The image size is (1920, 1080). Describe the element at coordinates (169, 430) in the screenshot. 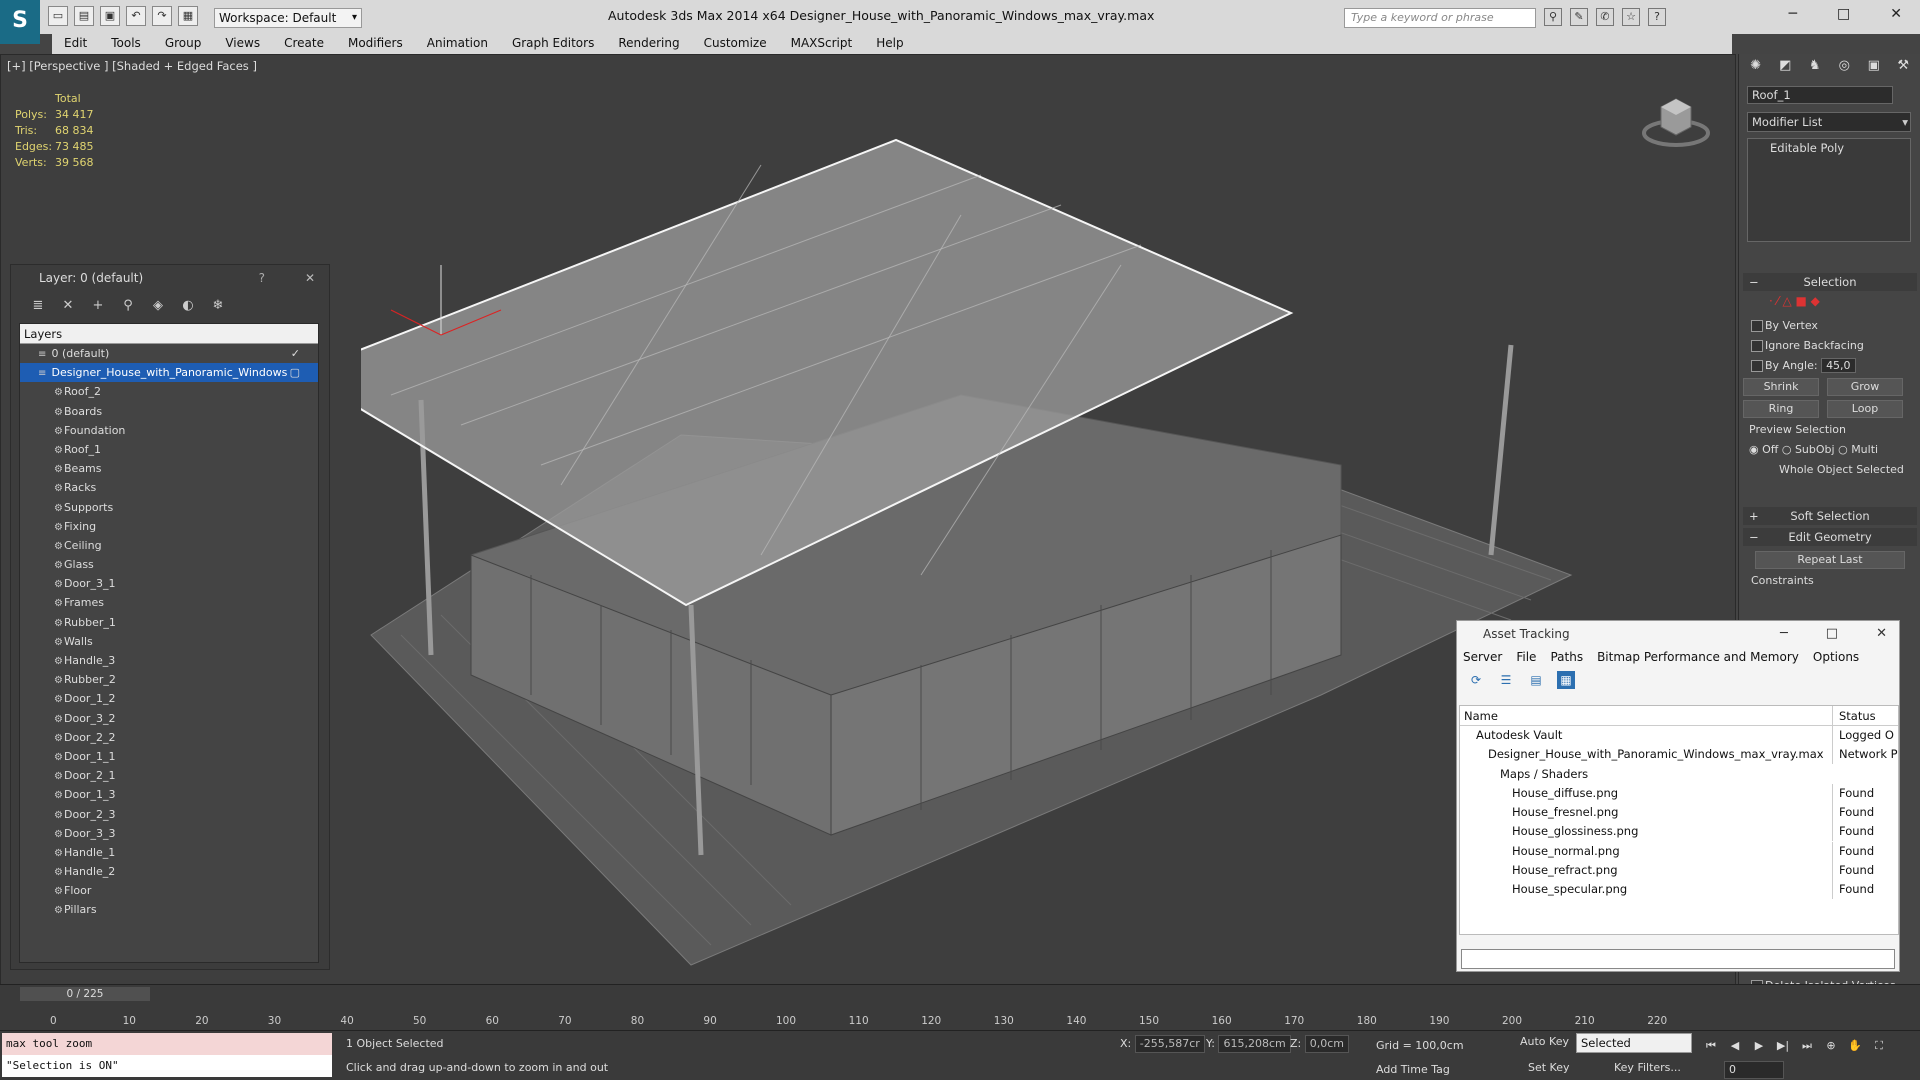

I see `object-row: ⚙Foundation` at that location.